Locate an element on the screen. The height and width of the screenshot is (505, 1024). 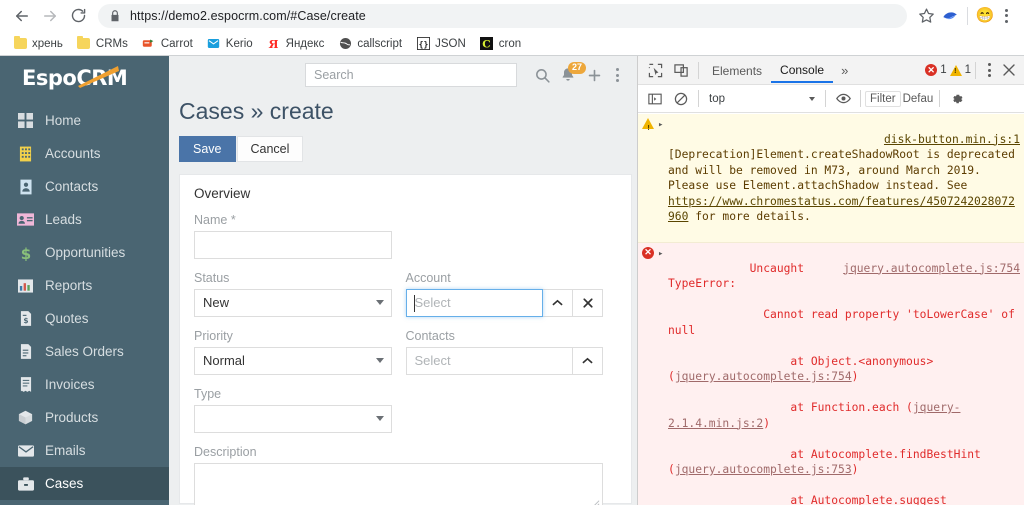
forward-button is located at coordinates (50, 16).